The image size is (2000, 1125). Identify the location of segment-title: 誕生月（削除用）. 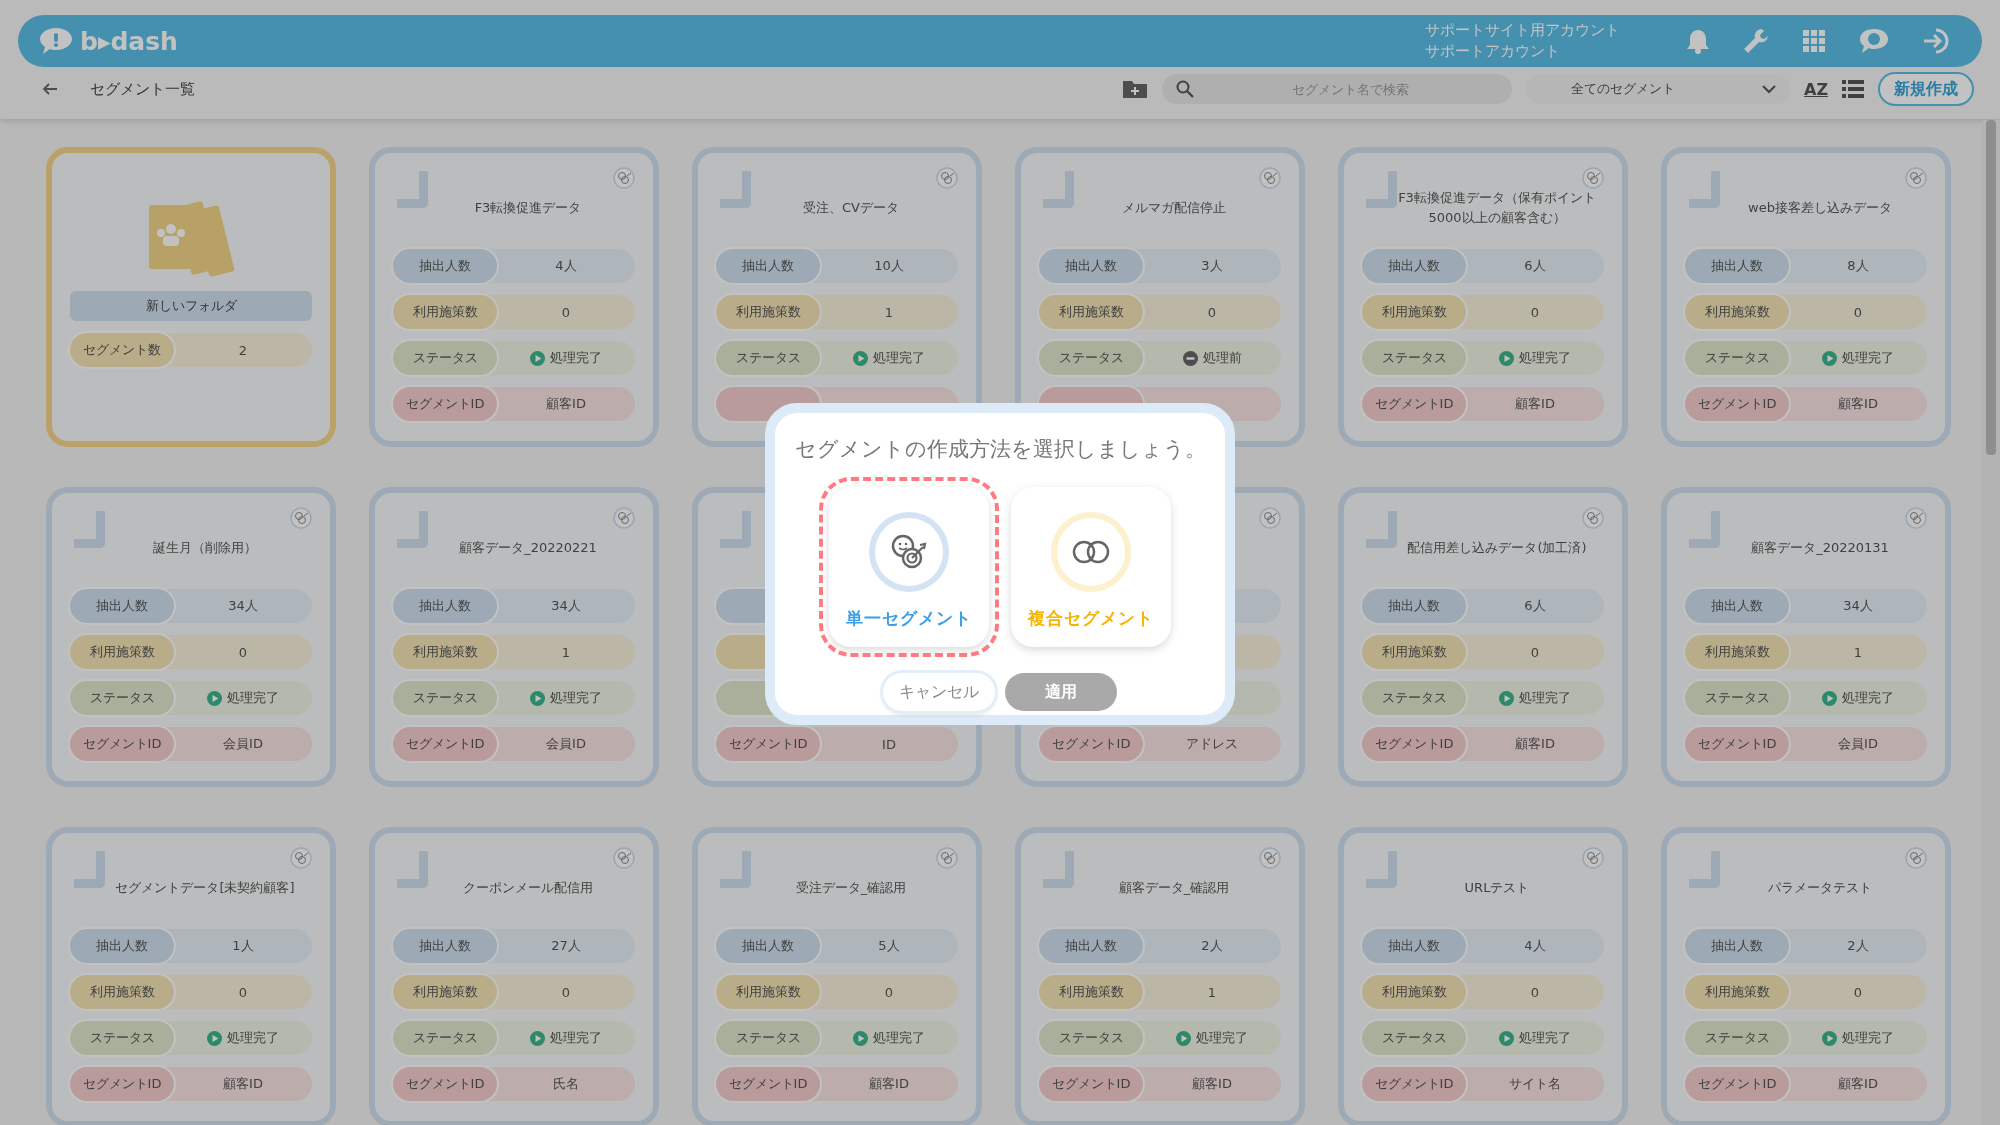
(205, 548).